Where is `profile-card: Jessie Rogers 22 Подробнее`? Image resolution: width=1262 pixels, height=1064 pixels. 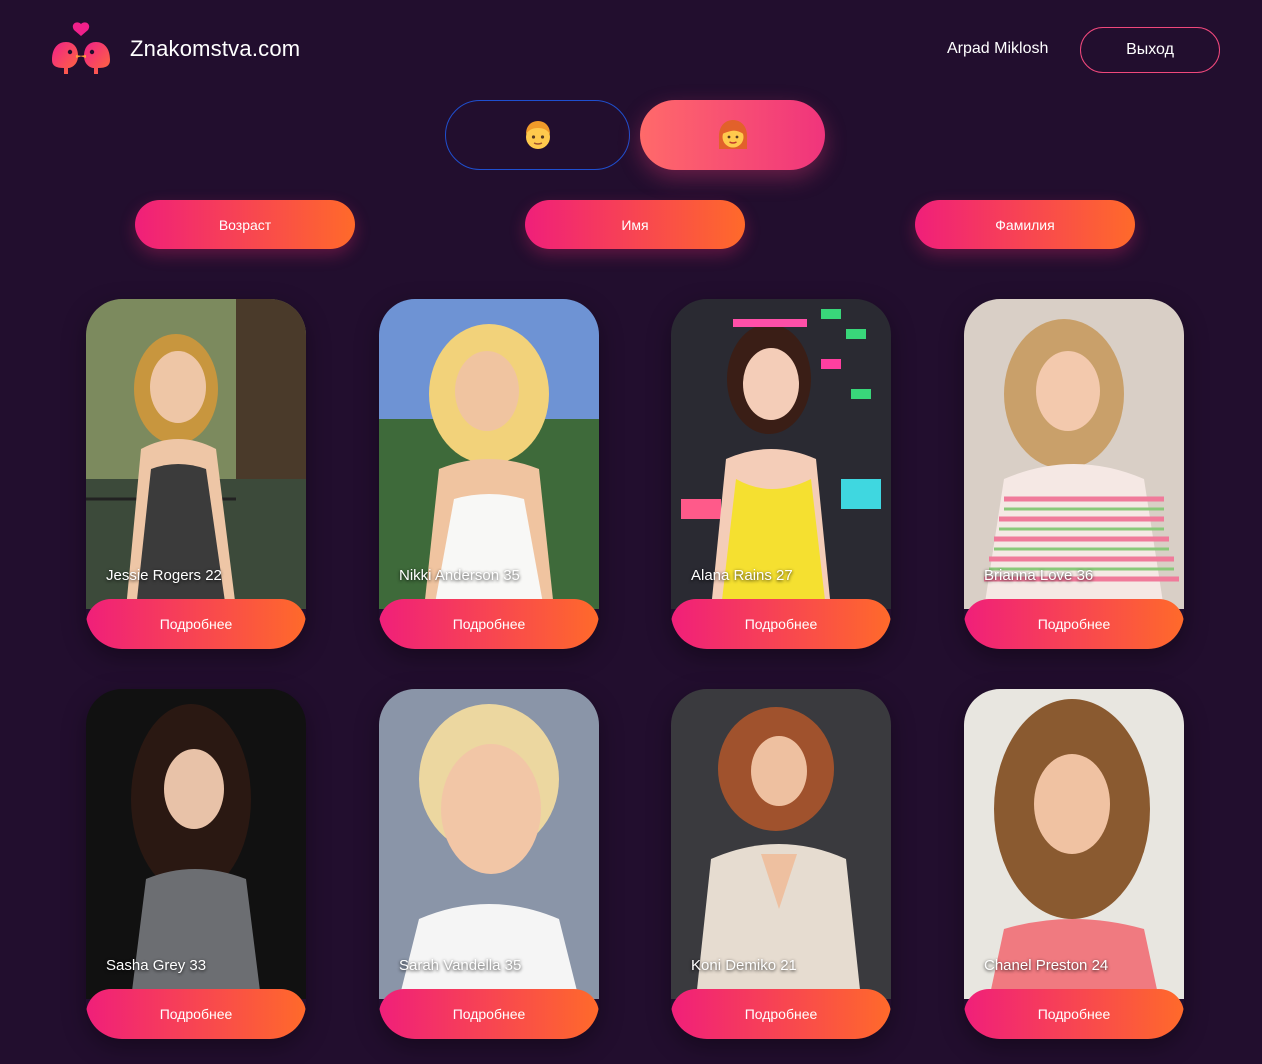 profile-card: Jessie Rogers 22 Подробнее is located at coordinates (196, 474).